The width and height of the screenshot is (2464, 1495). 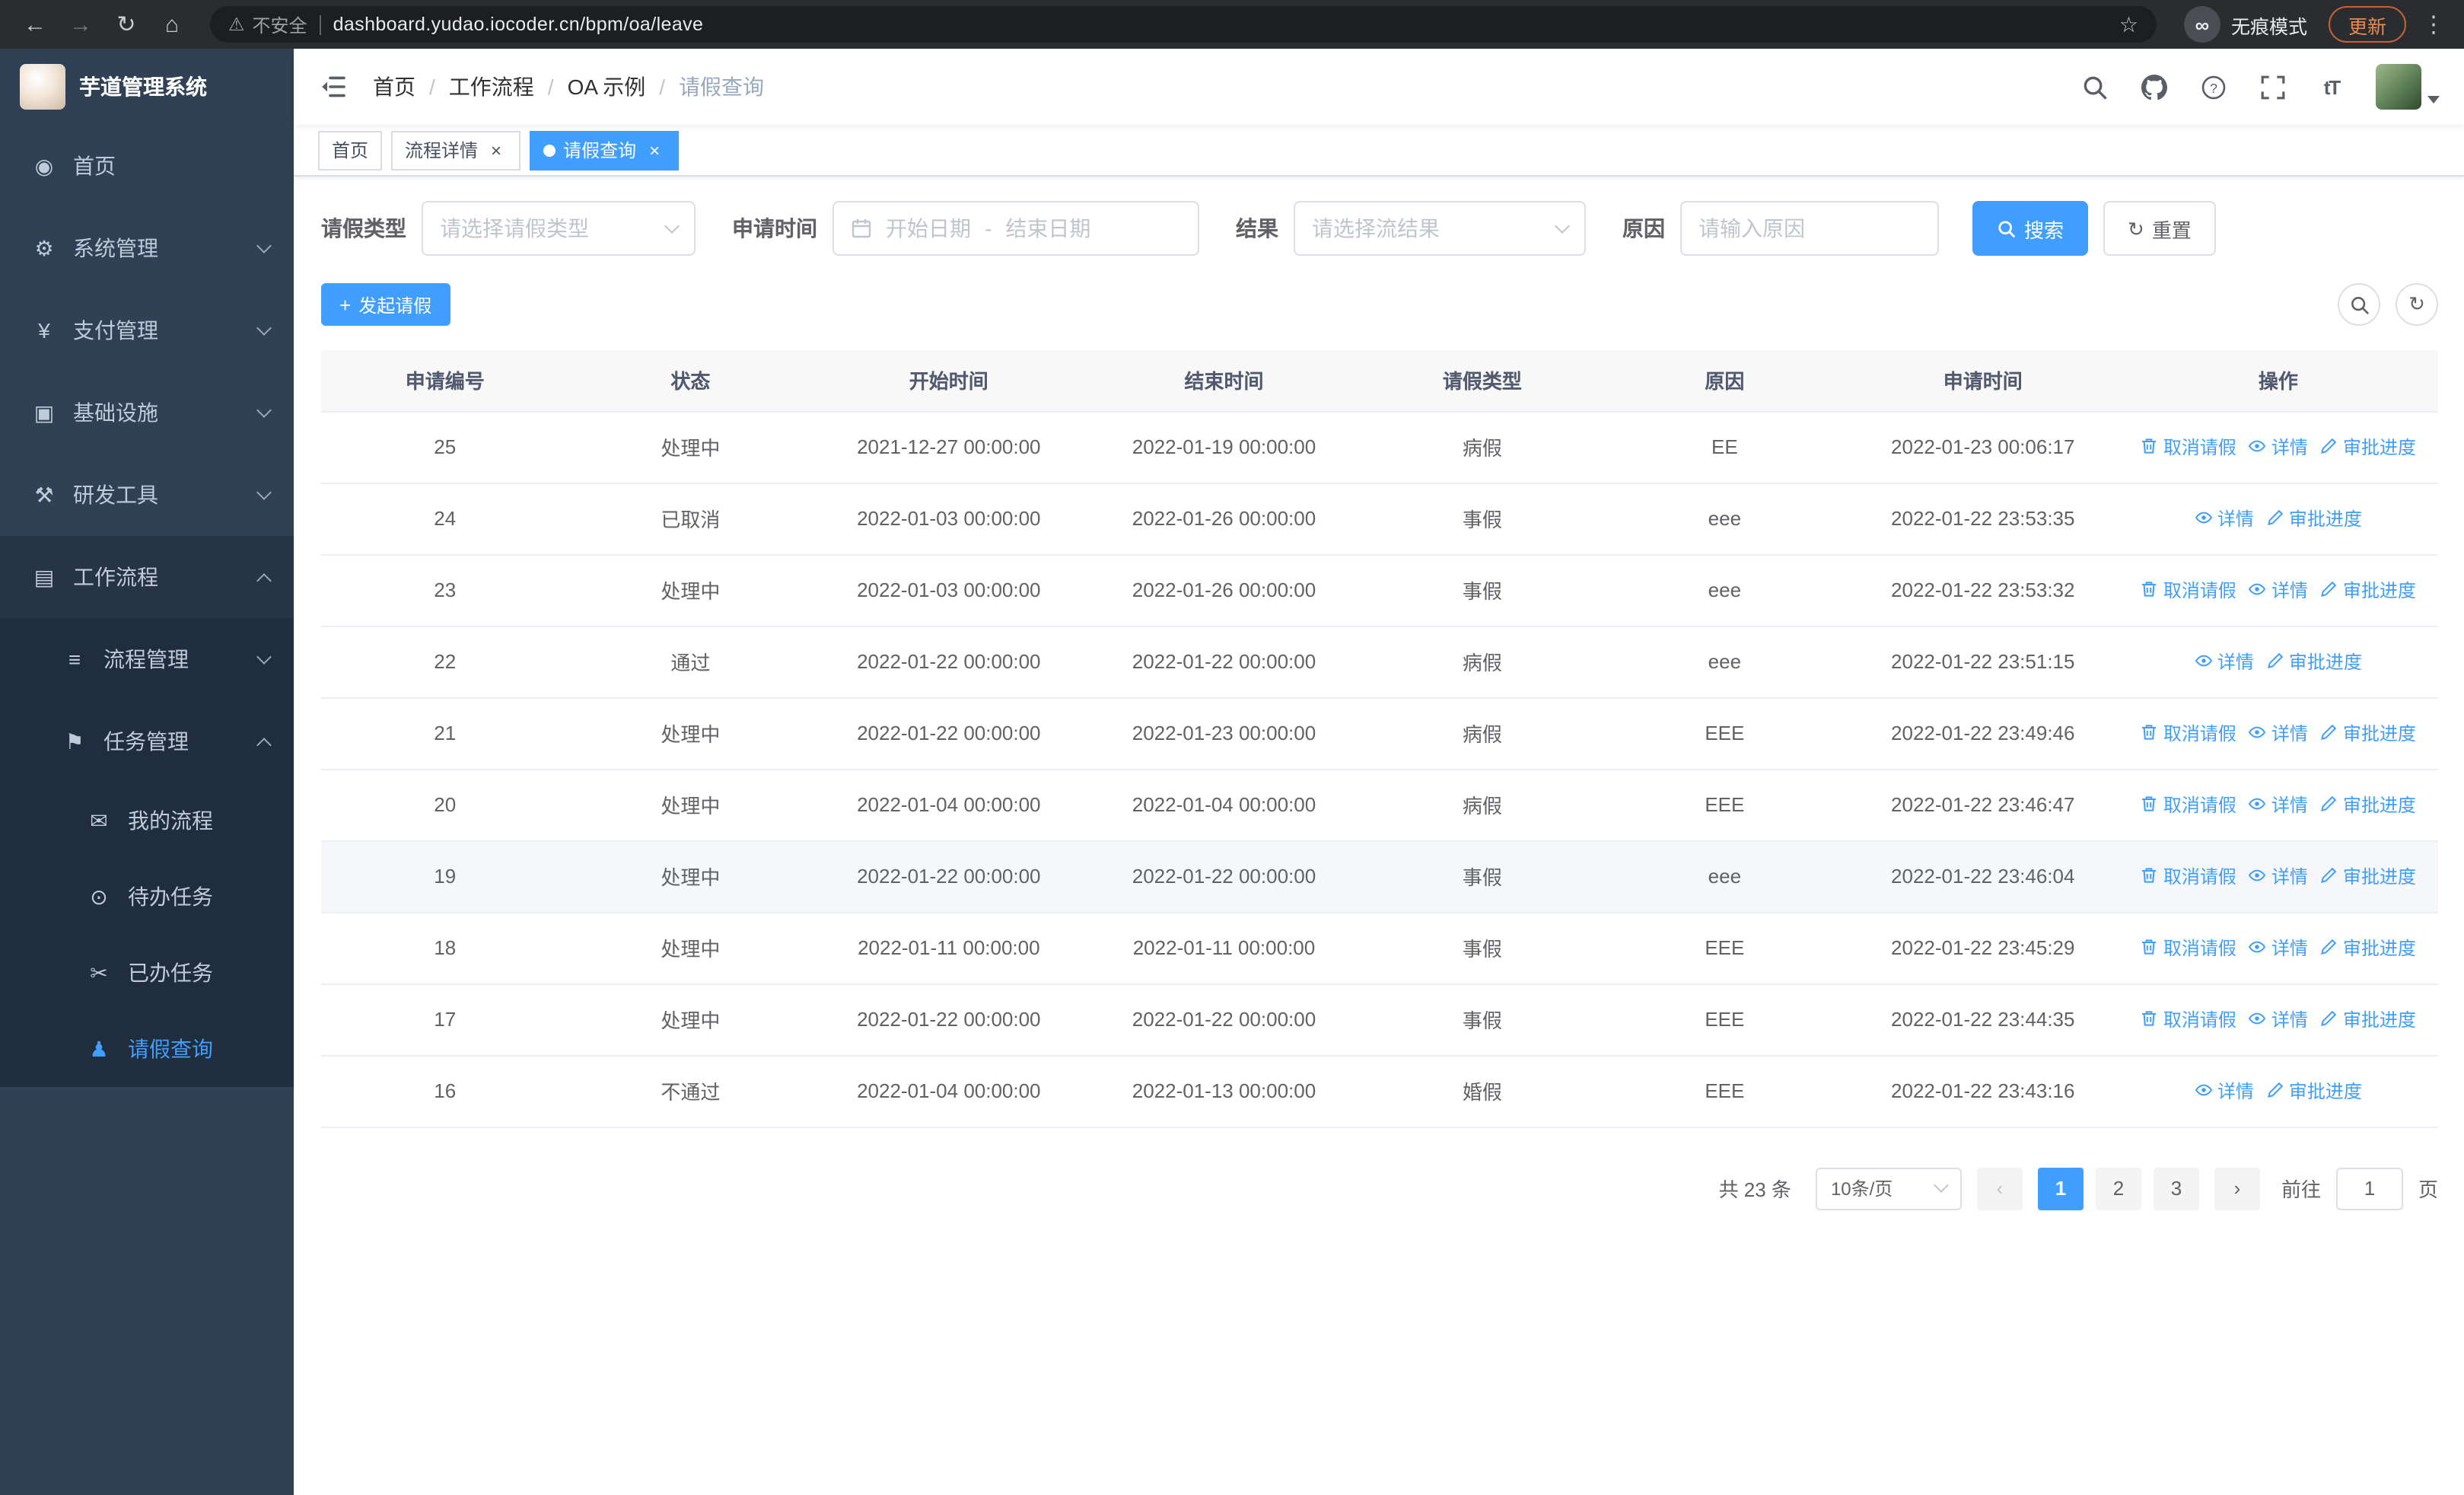 What do you see at coordinates (491, 87) in the screenshot?
I see `breadcrumb-item: 工作流程` at bounding box center [491, 87].